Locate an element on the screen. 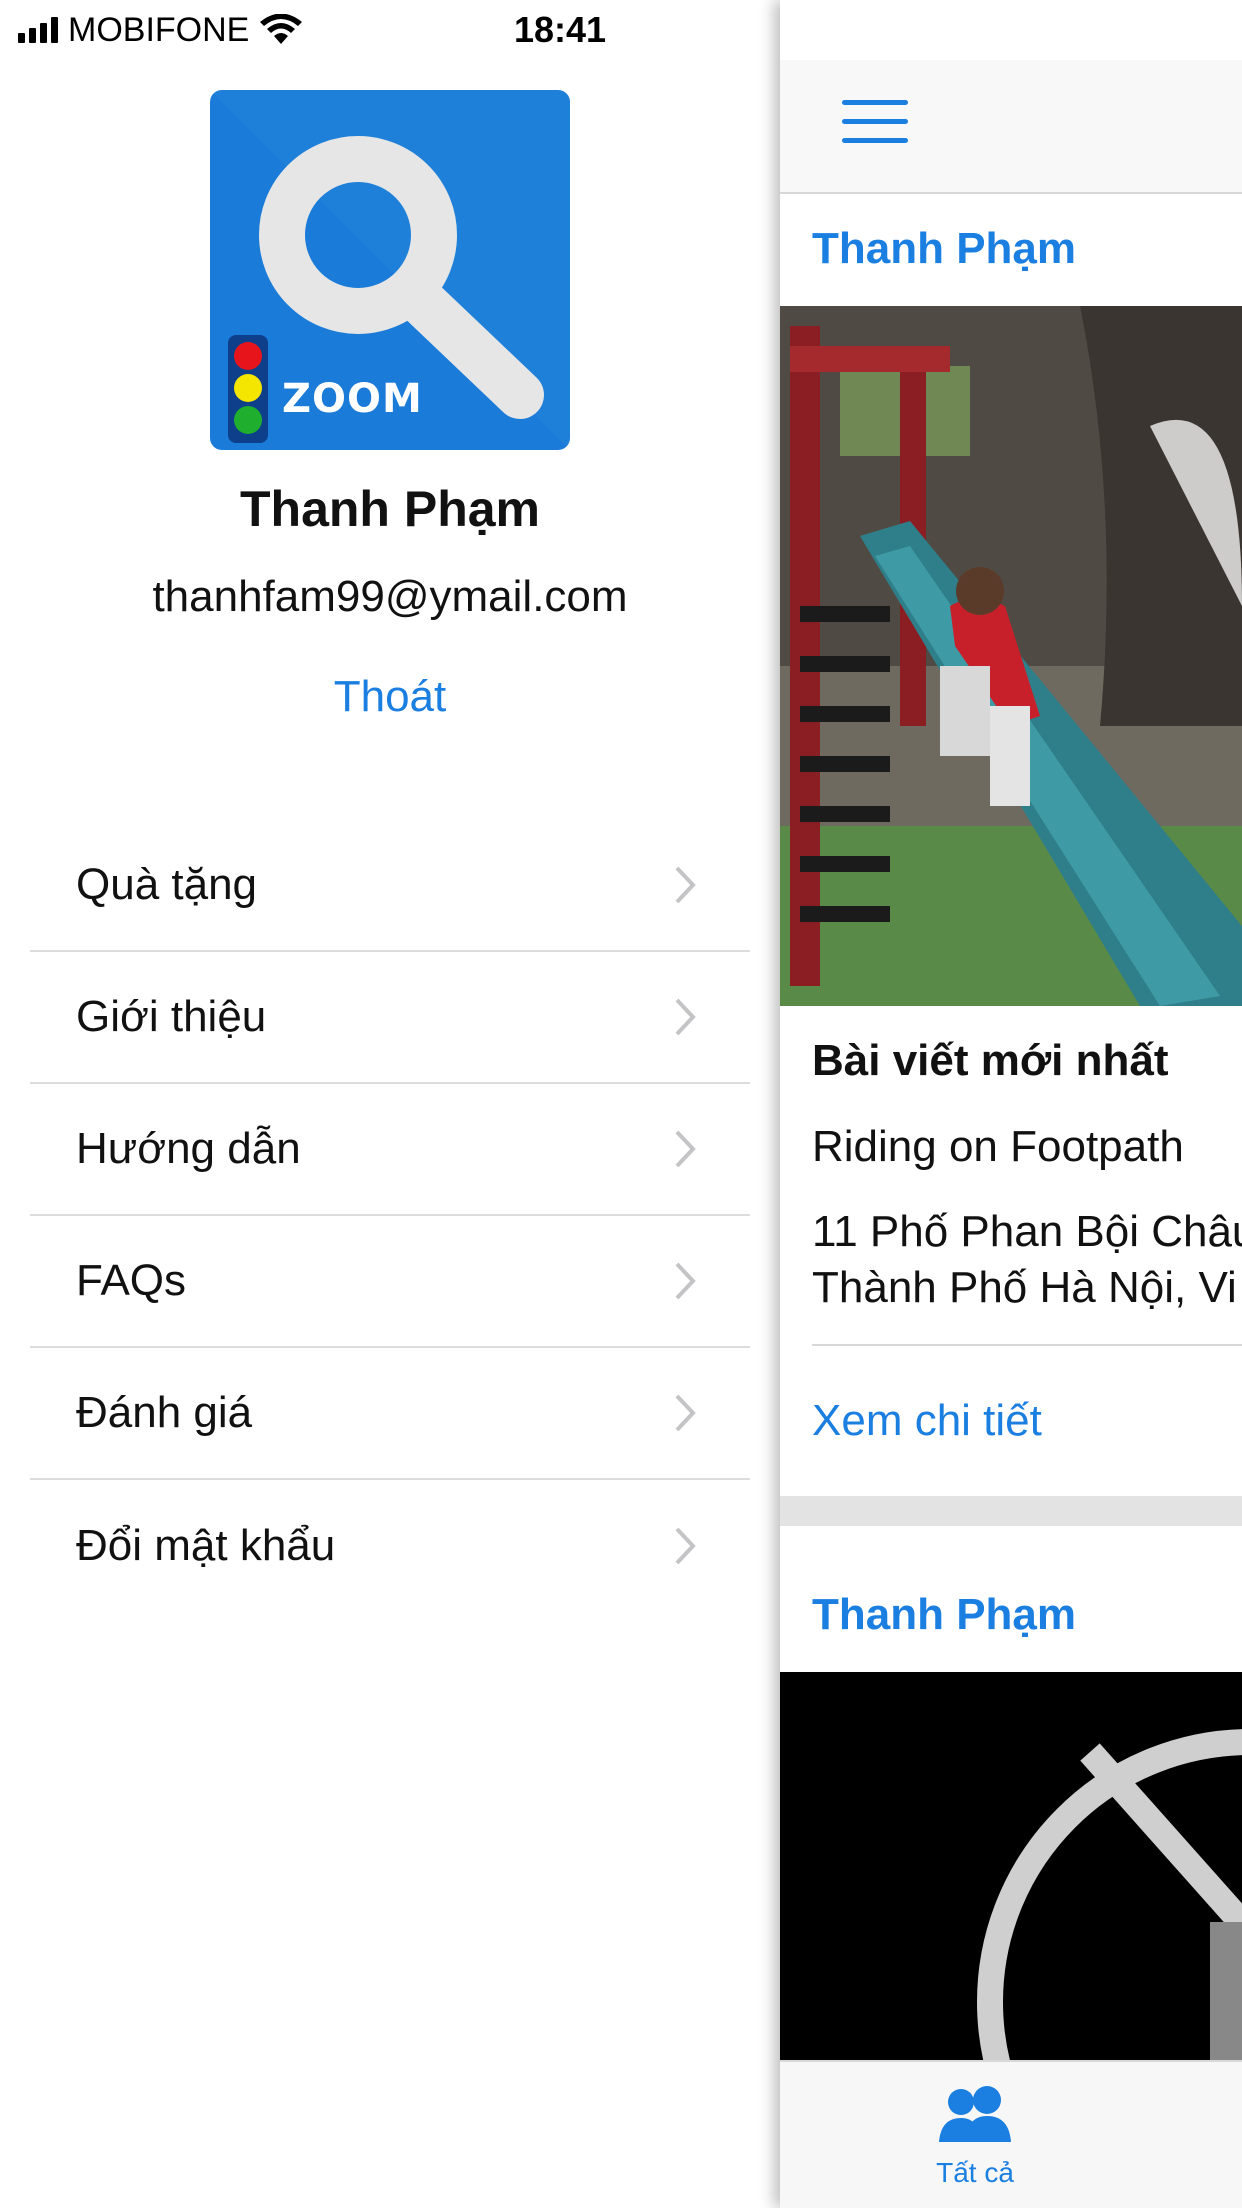 This screenshot has width=1242, height=2208. wifi-icon is located at coordinates (281, 29).